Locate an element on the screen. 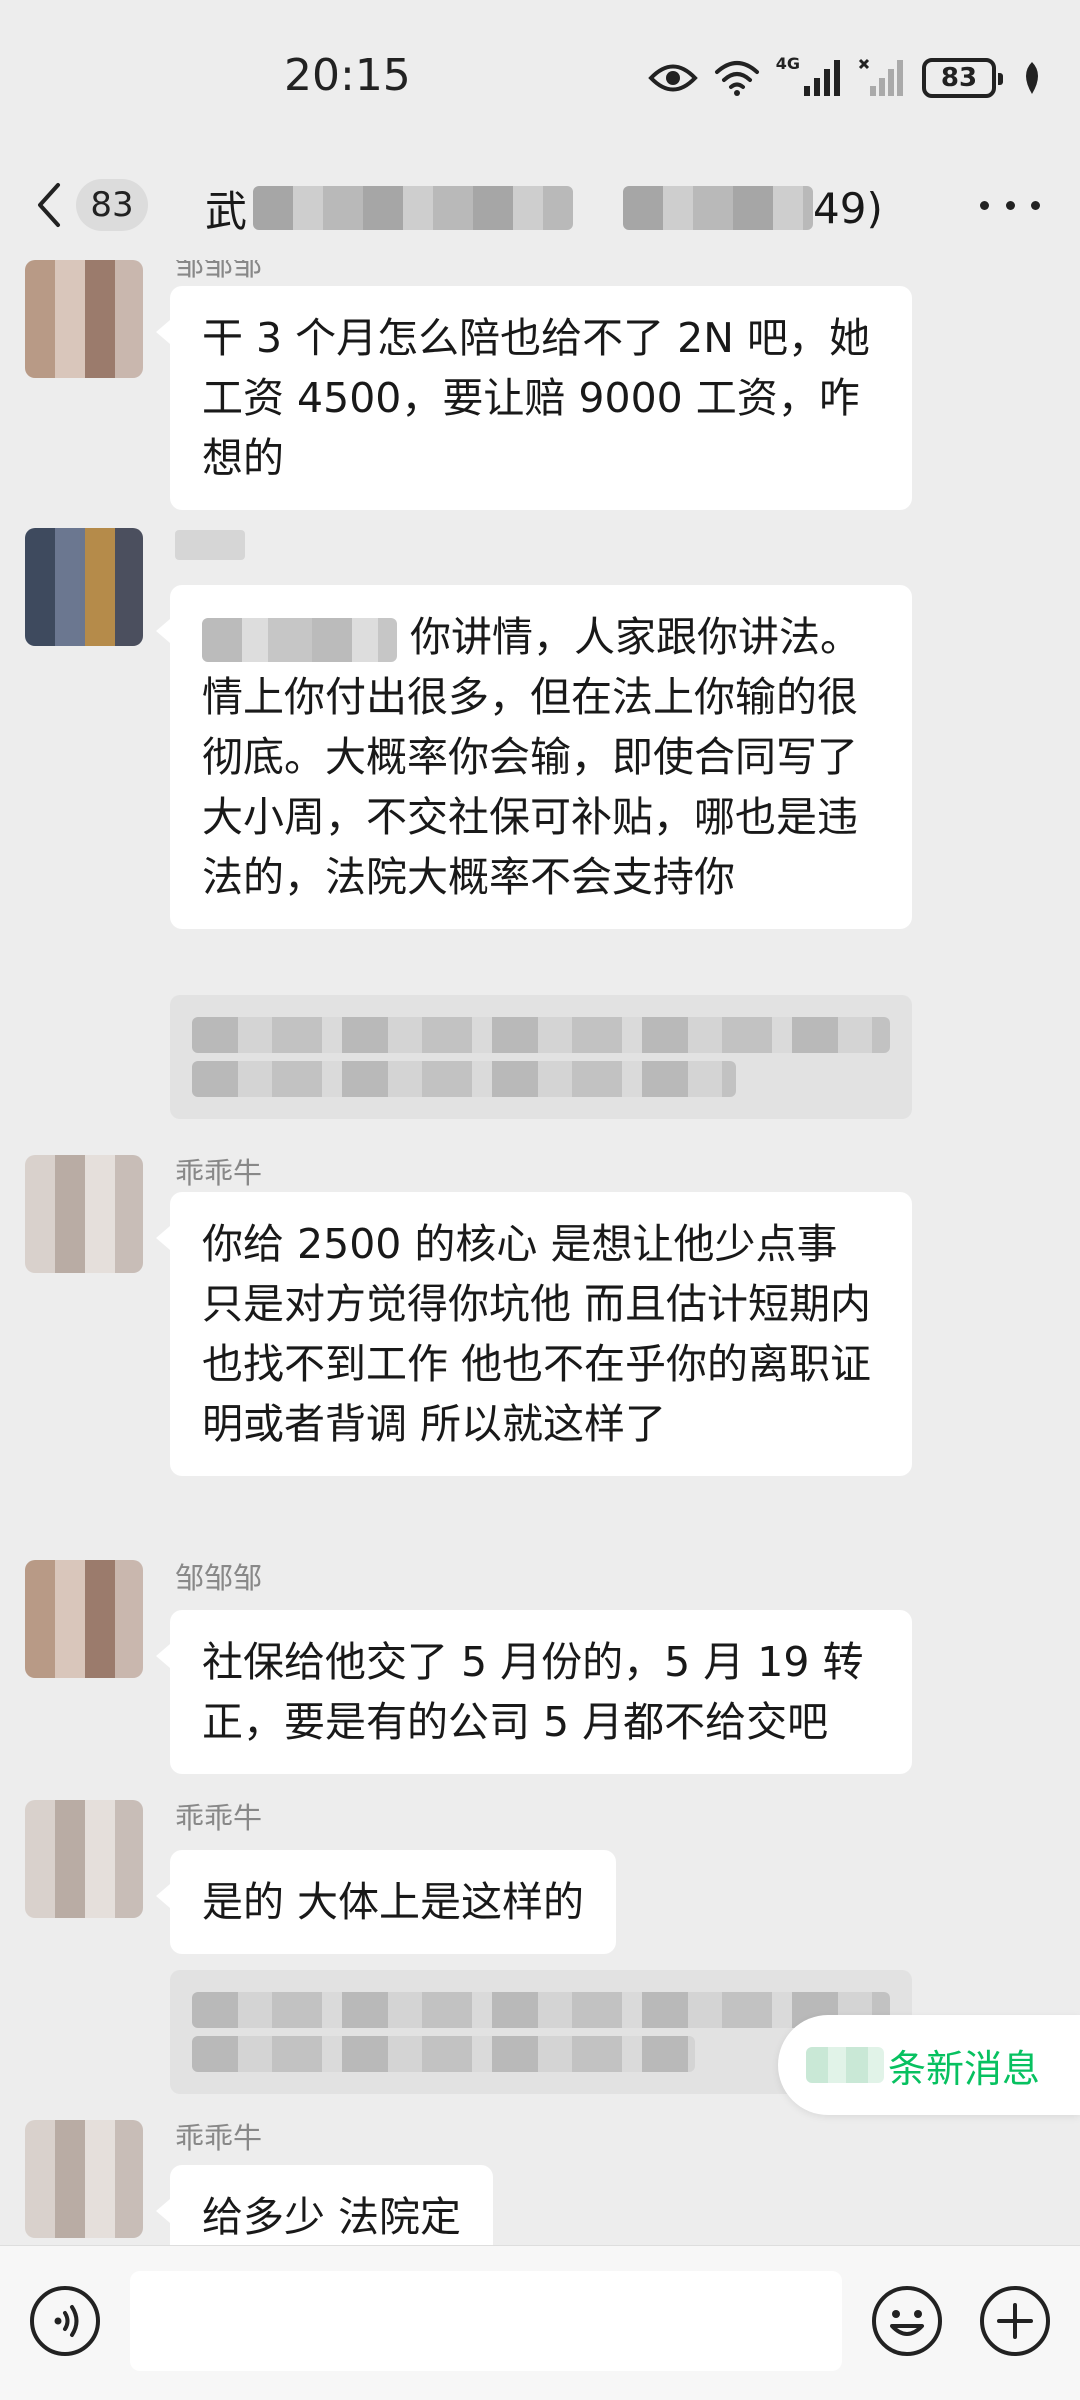 The height and width of the screenshot is (2400, 1080). eye-icon is located at coordinates (672, 78).